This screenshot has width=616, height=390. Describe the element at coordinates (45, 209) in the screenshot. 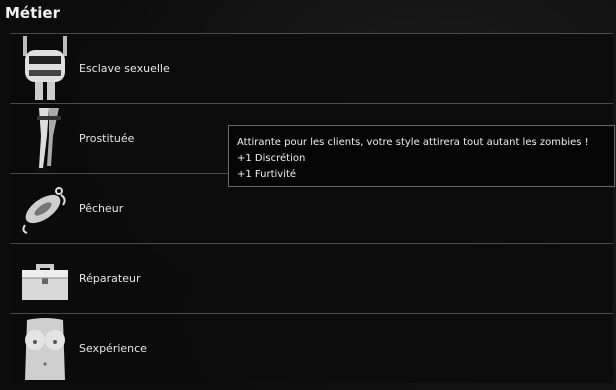

I see `fishing-lure-icon` at that location.